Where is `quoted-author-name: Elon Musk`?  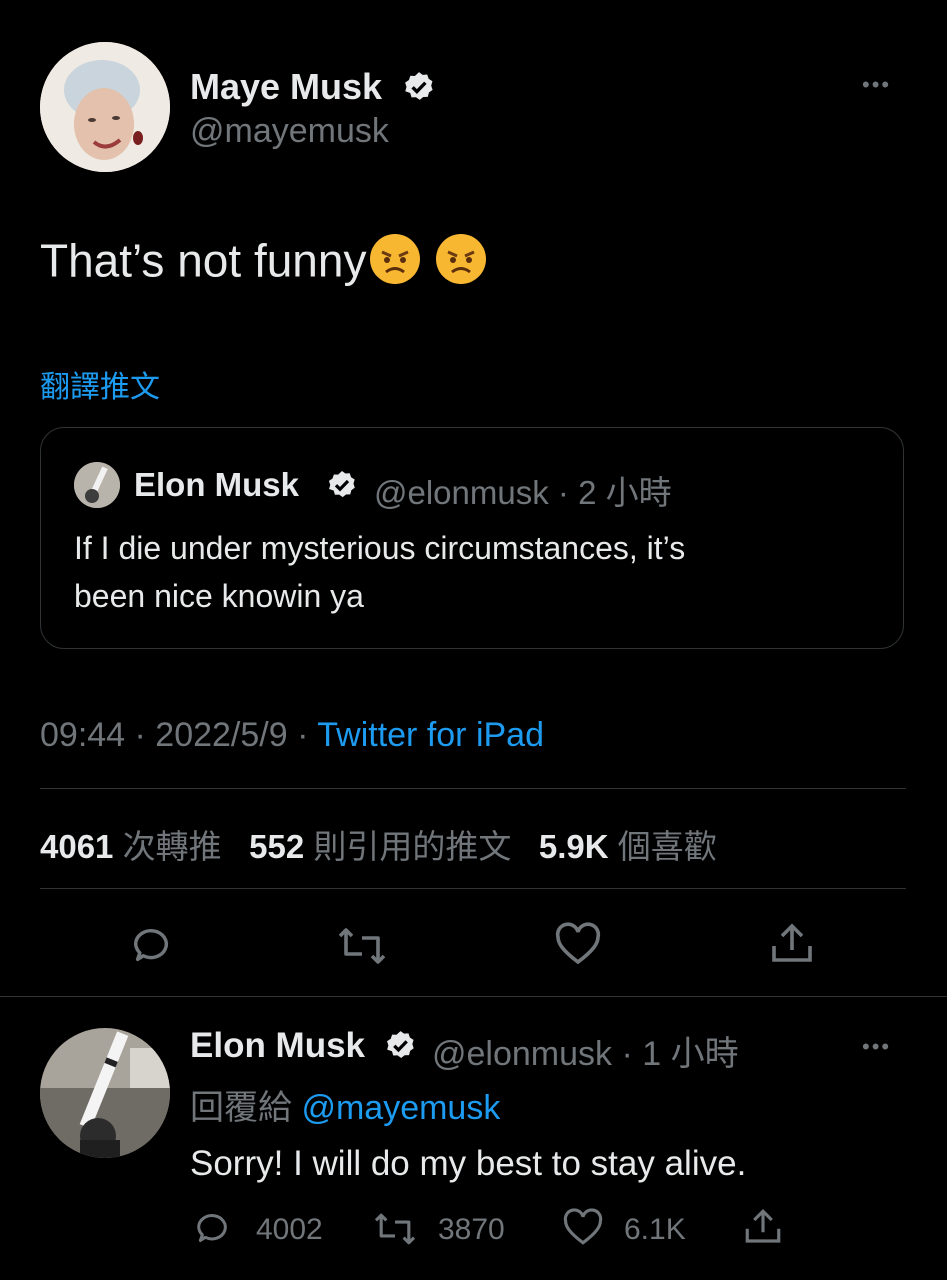
quoted-author-name: Elon Musk is located at coordinates (216, 485).